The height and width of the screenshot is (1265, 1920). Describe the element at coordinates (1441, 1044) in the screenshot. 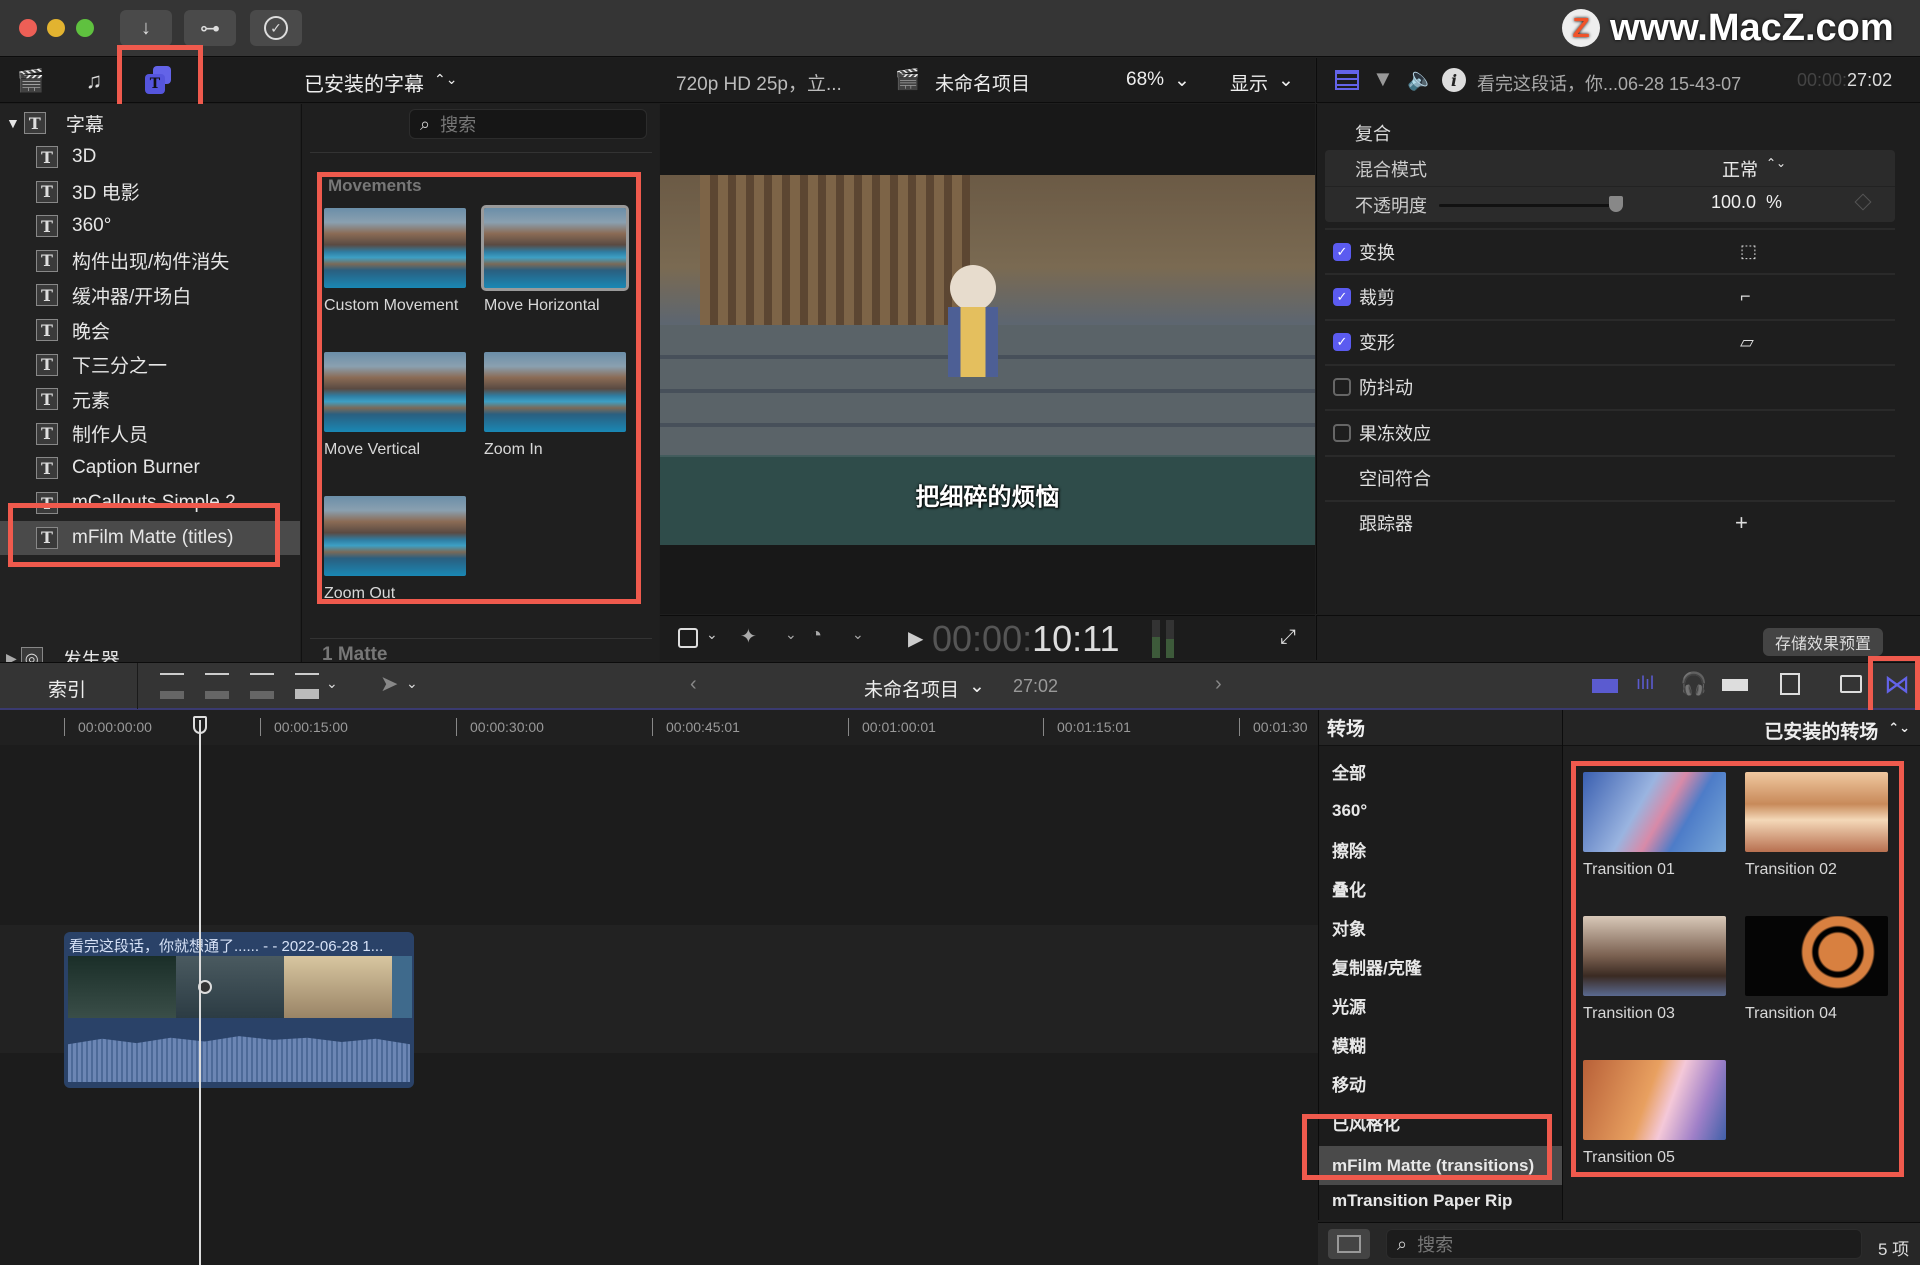

I see `transition-category: 模糊` at that location.